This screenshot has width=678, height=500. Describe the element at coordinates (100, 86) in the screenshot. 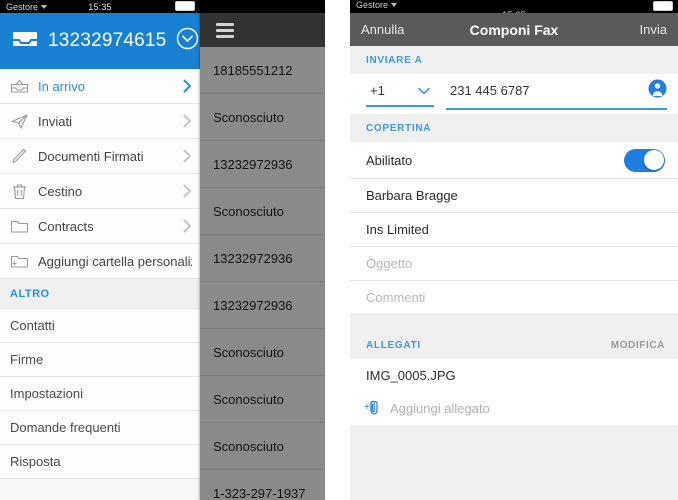

I see `sidebar-item-in-arrivo: In arrivo` at that location.